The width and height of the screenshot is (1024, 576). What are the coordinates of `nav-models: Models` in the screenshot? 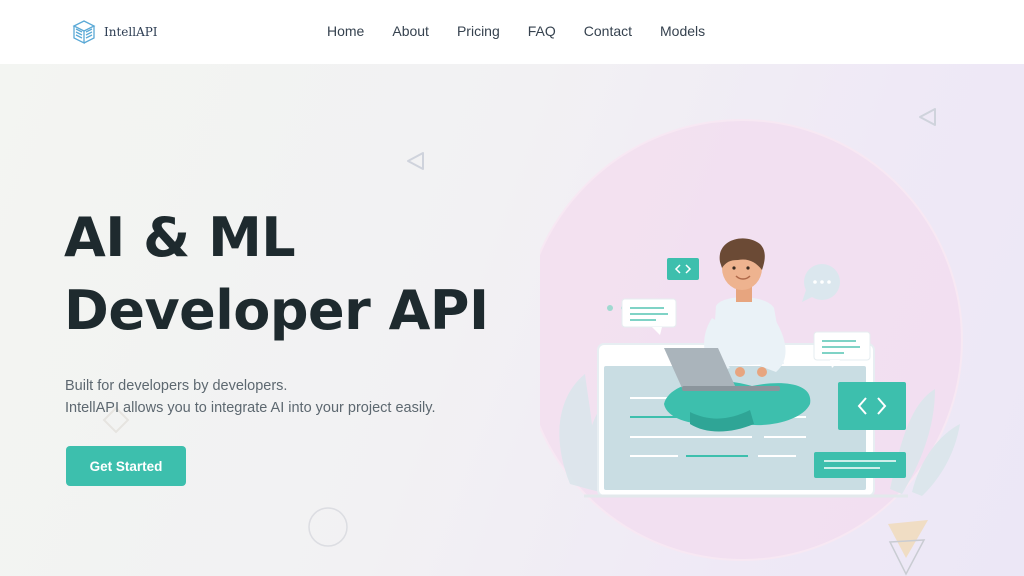 It's located at (682, 31).